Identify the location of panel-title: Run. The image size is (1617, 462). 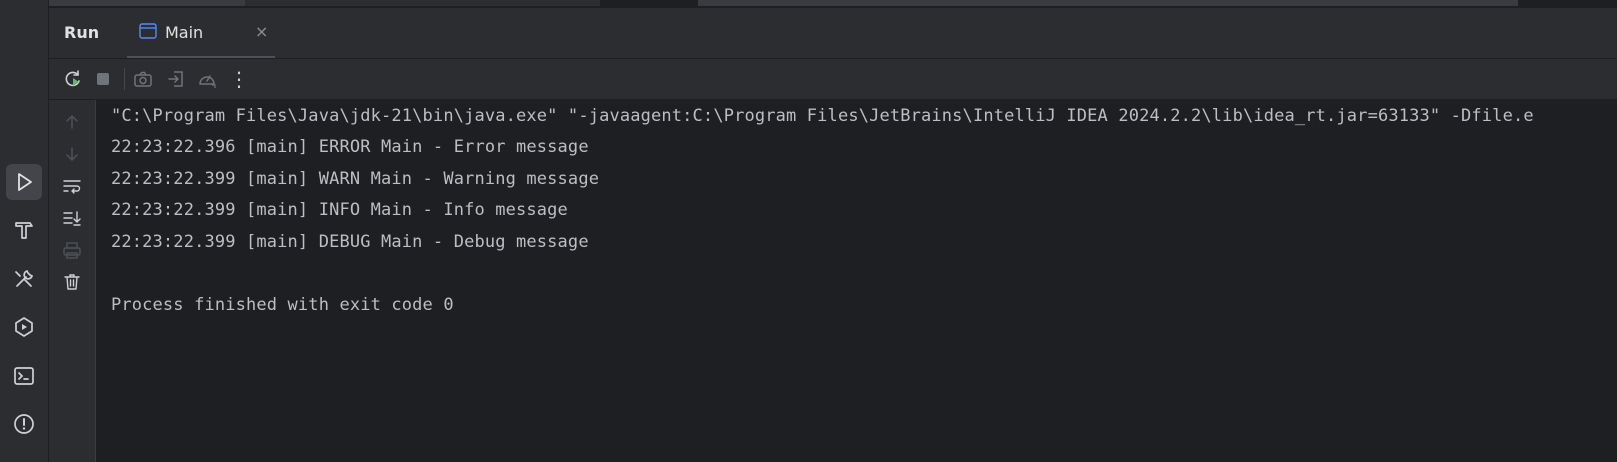
(82, 32).